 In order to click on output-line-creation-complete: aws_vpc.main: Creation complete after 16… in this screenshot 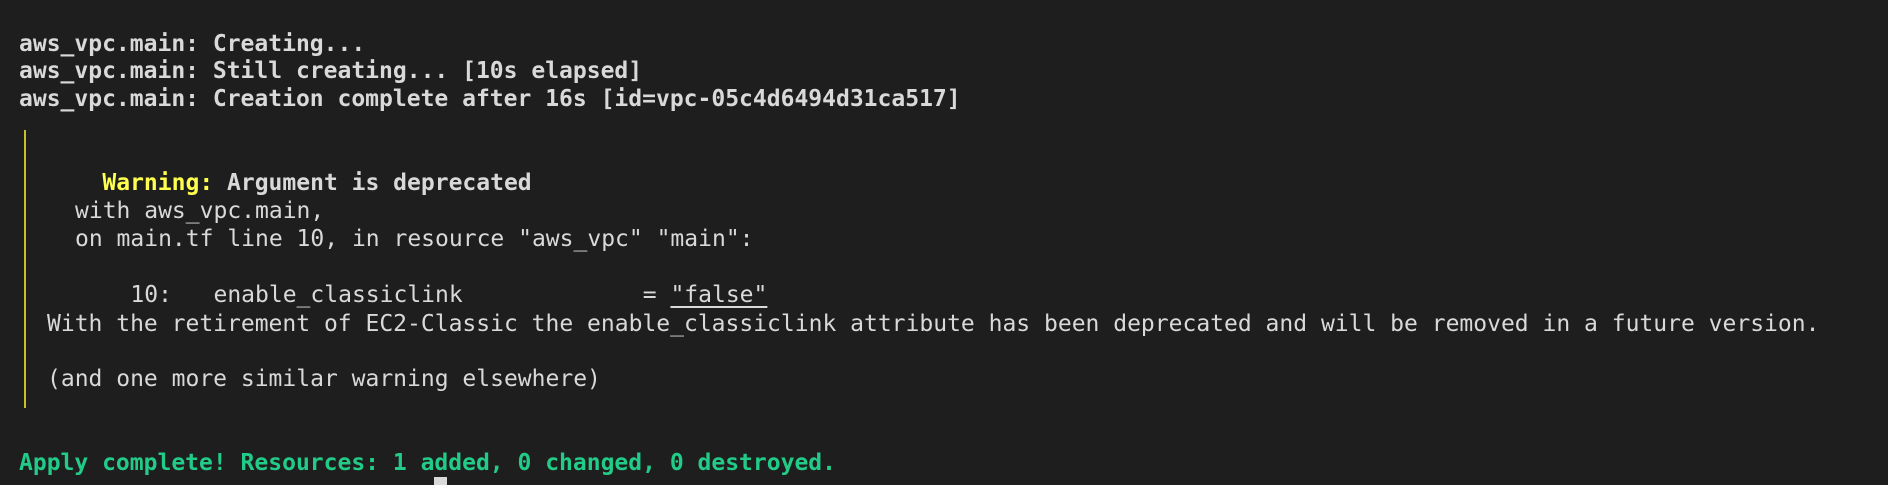, I will do `click(490, 99)`.